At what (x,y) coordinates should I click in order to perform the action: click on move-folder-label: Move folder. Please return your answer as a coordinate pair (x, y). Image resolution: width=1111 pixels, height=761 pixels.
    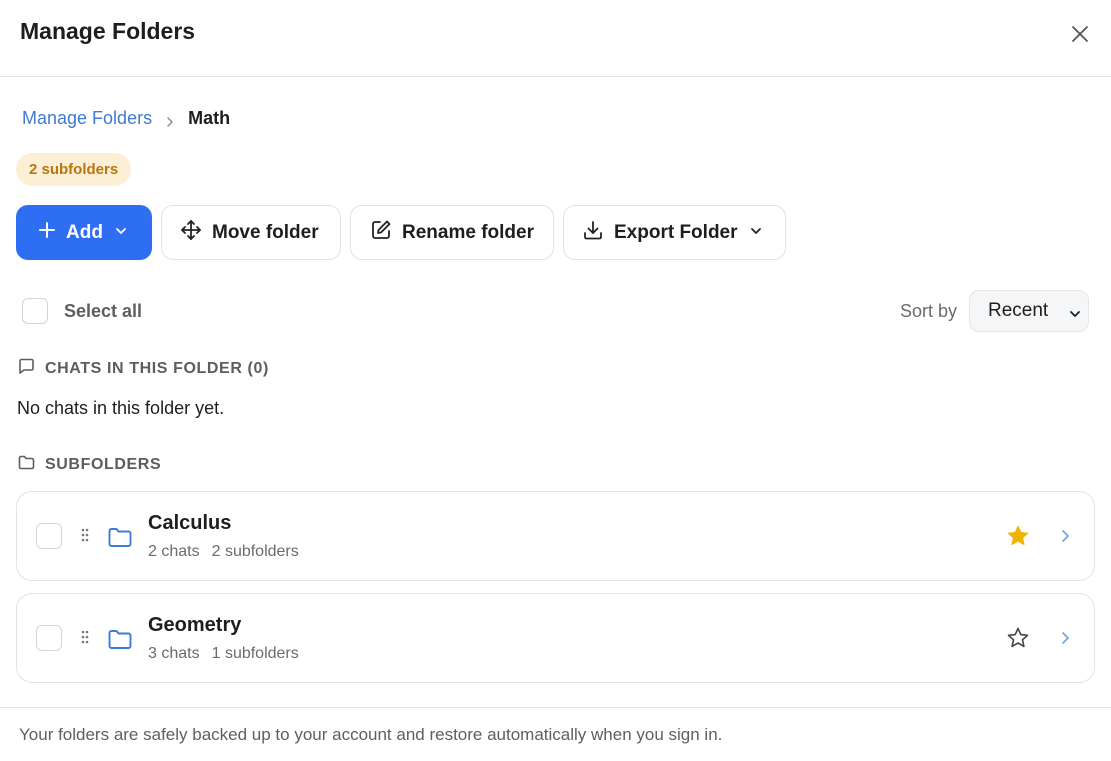
    Looking at the image, I should click on (265, 232).